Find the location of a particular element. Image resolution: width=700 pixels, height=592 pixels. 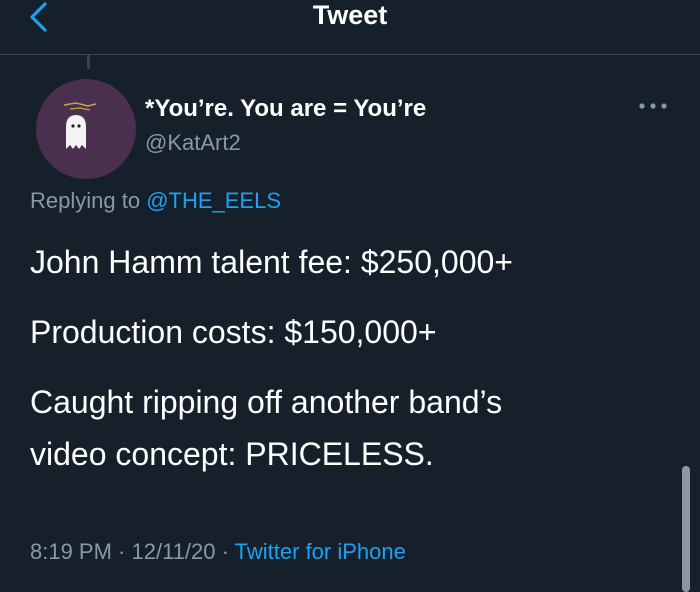

more-options-button is located at coordinates (653, 106).